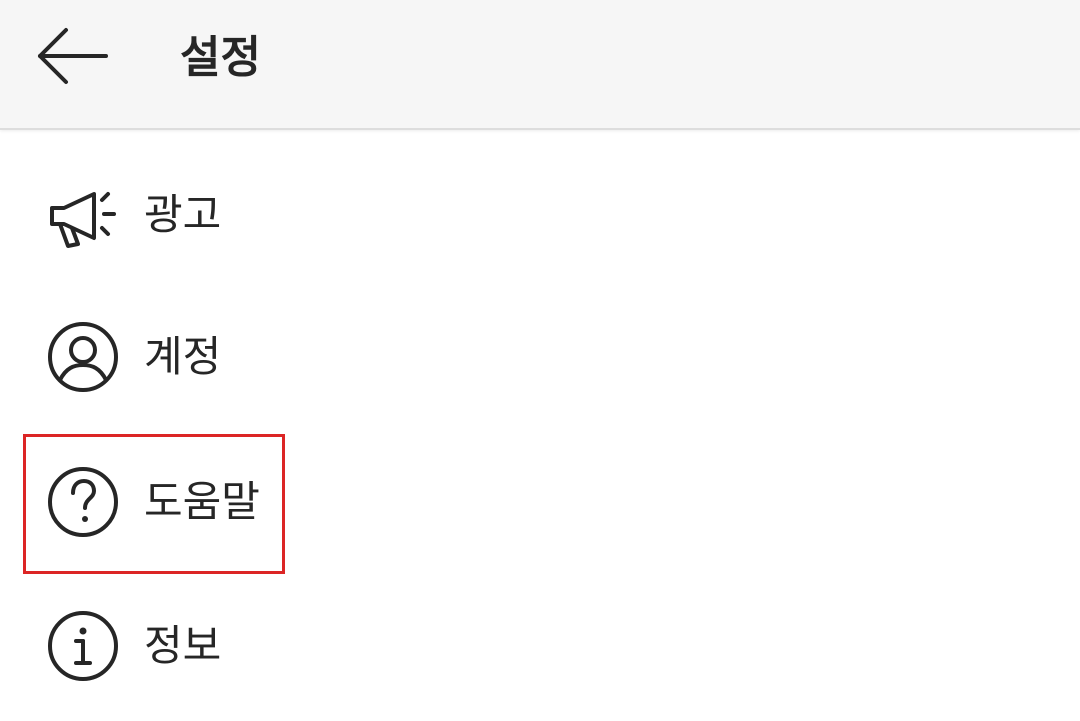 This screenshot has width=1080, height=721. I want to click on menu-item-label: 정보, so click(183, 645).